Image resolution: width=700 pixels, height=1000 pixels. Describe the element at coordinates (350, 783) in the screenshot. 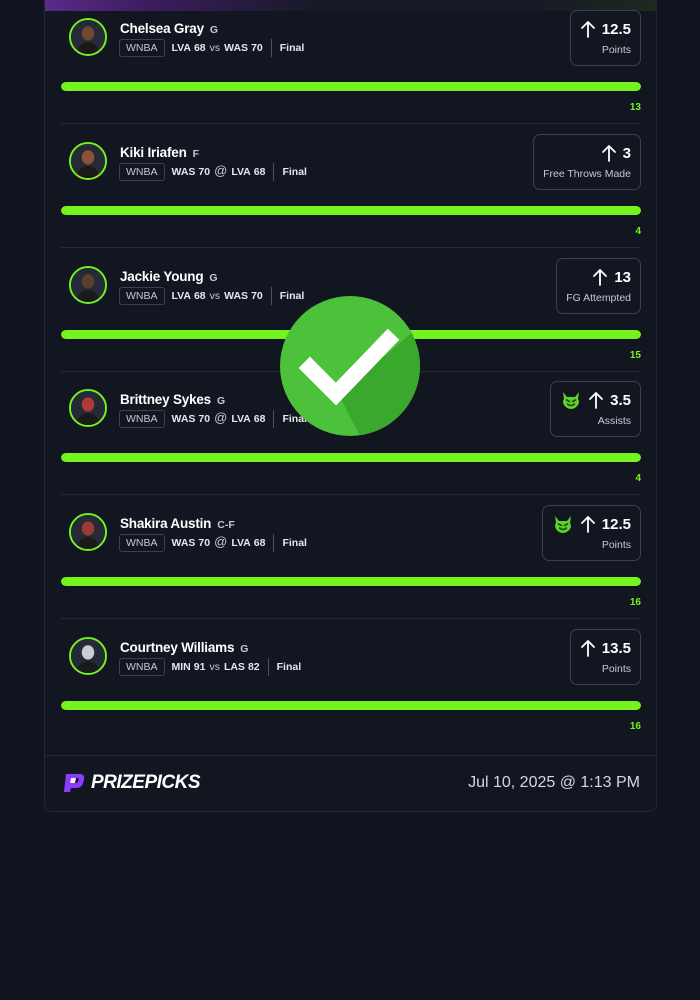

I see `card-footer: PRIZEPICKS Jul 10, 2025 @ 1:13 PM` at that location.